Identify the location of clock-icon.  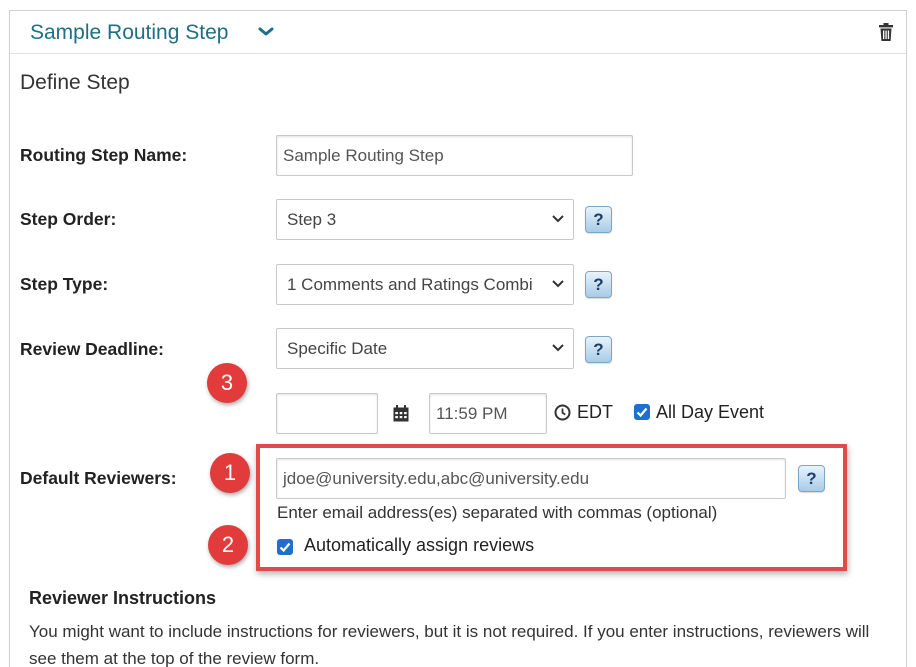
(562, 412).